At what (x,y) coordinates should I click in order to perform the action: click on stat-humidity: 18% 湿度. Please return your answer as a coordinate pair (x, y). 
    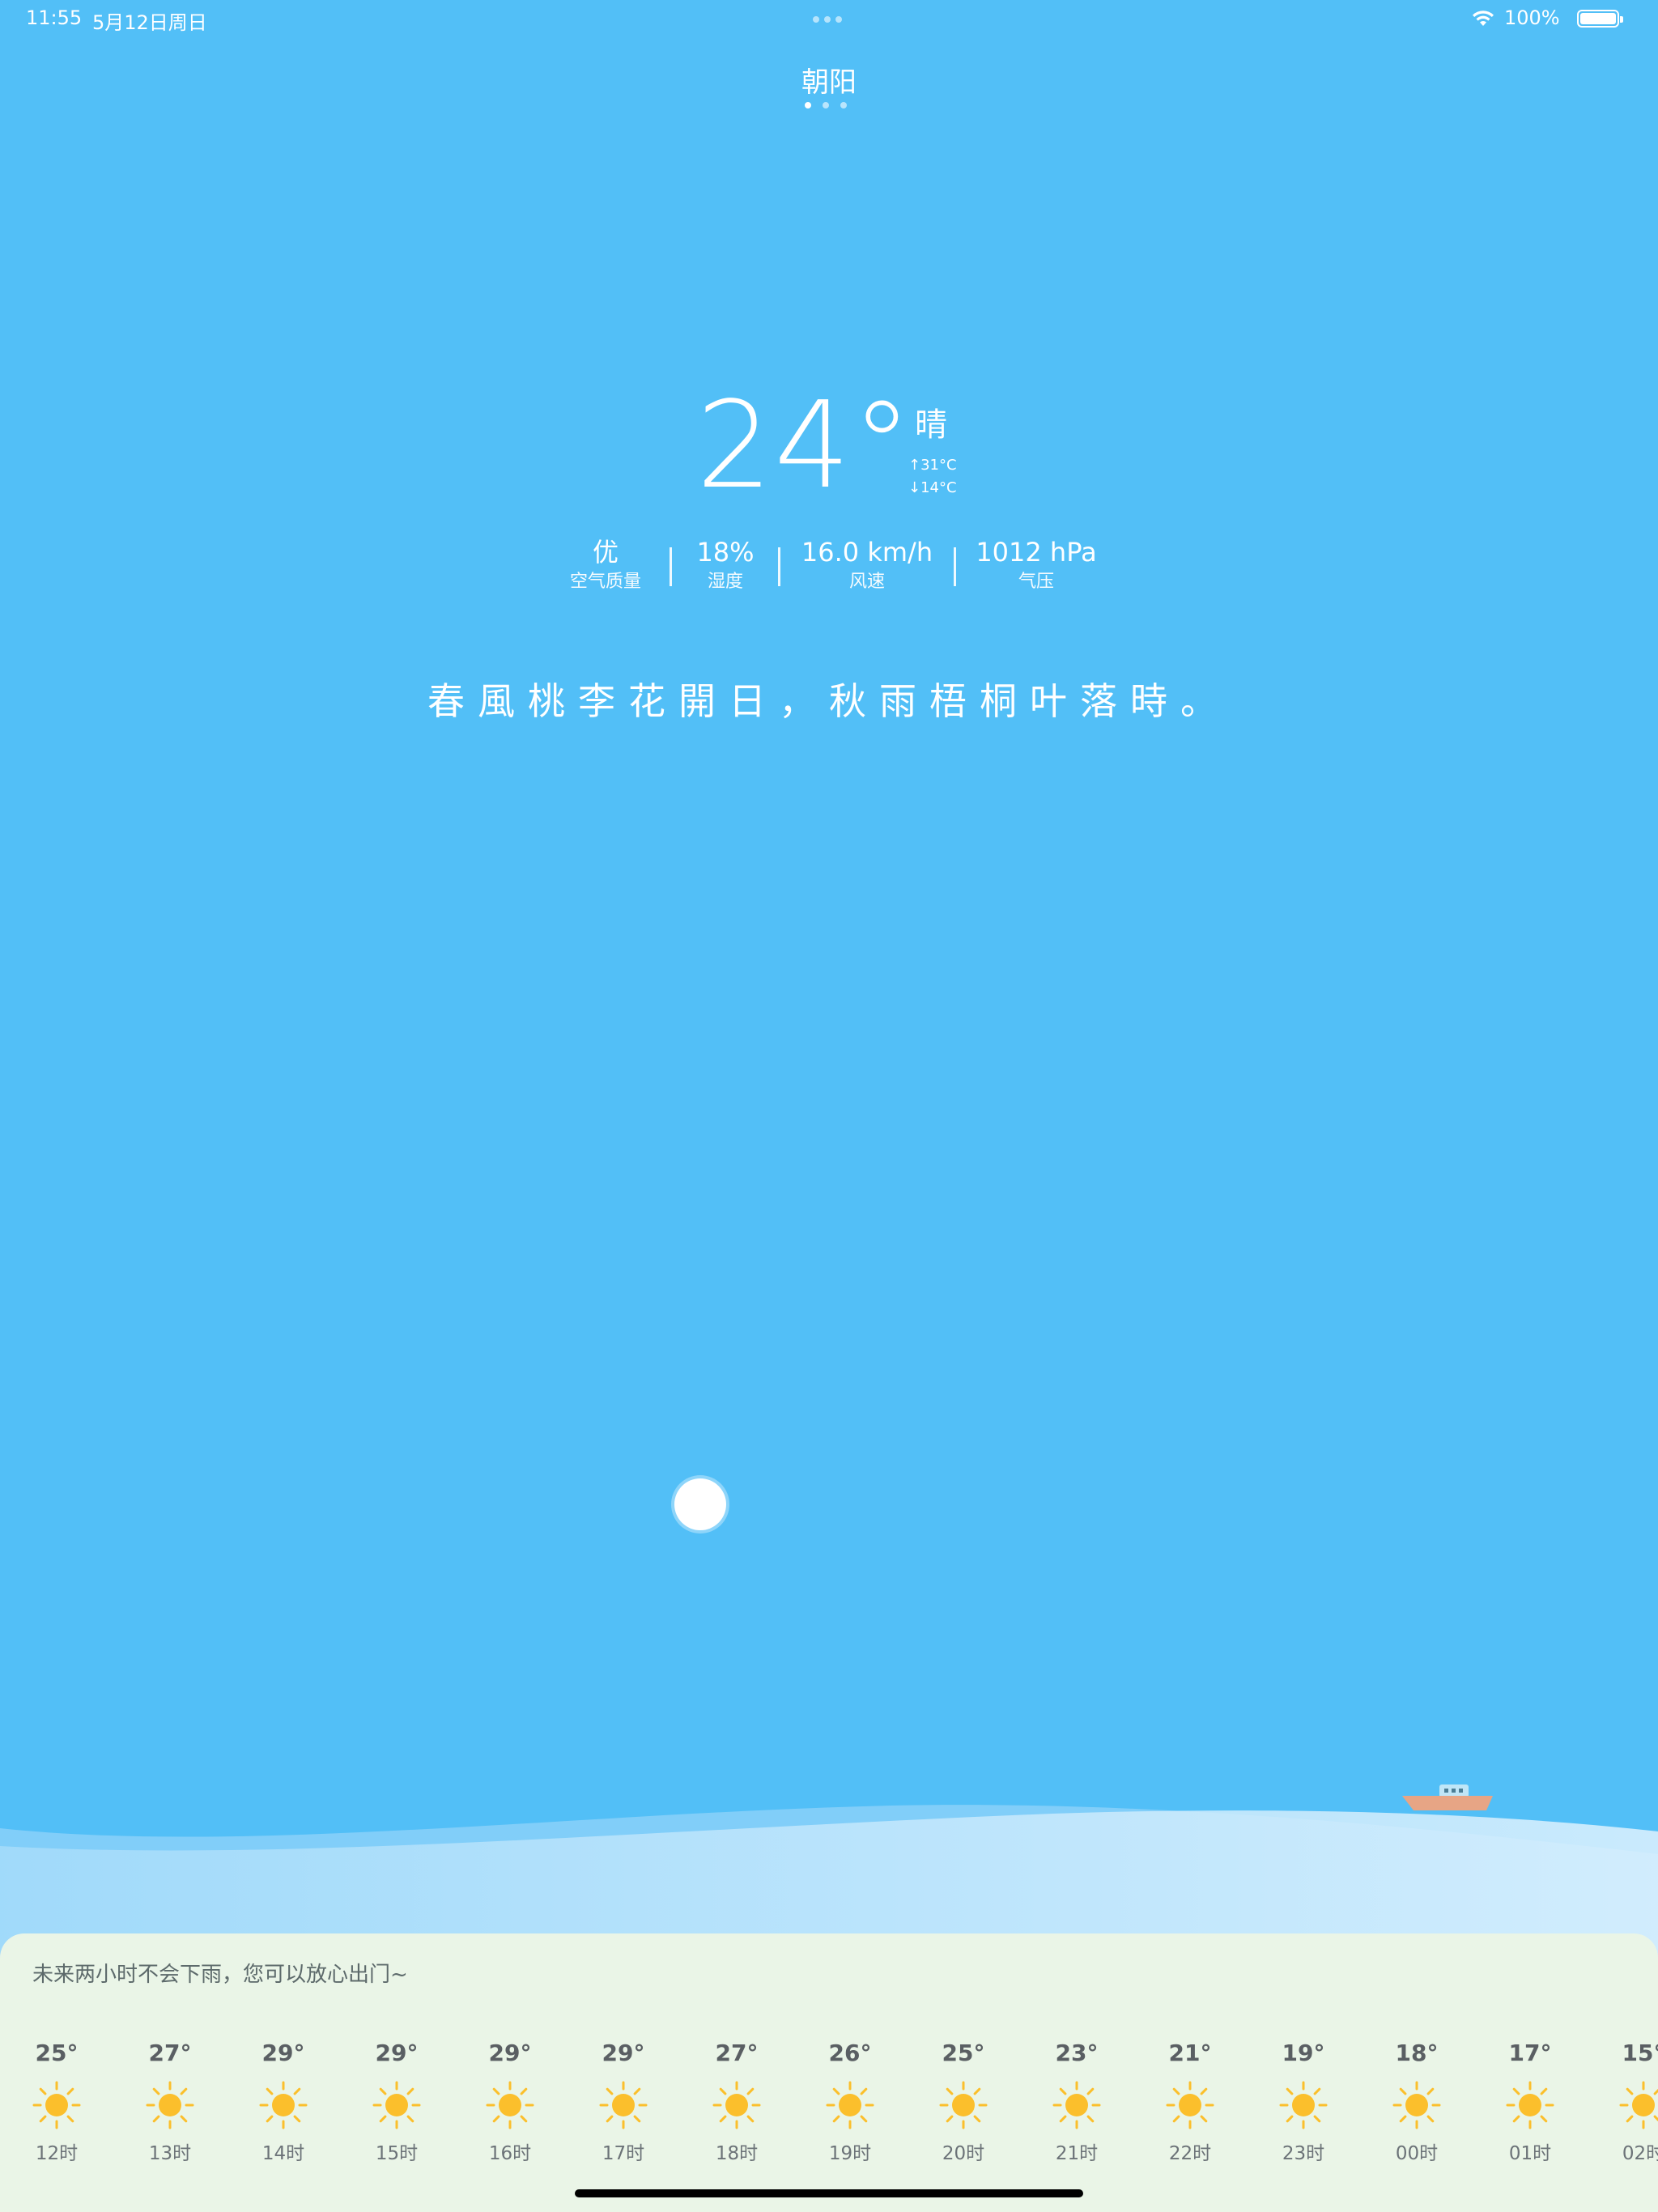
    Looking at the image, I should click on (725, 564).